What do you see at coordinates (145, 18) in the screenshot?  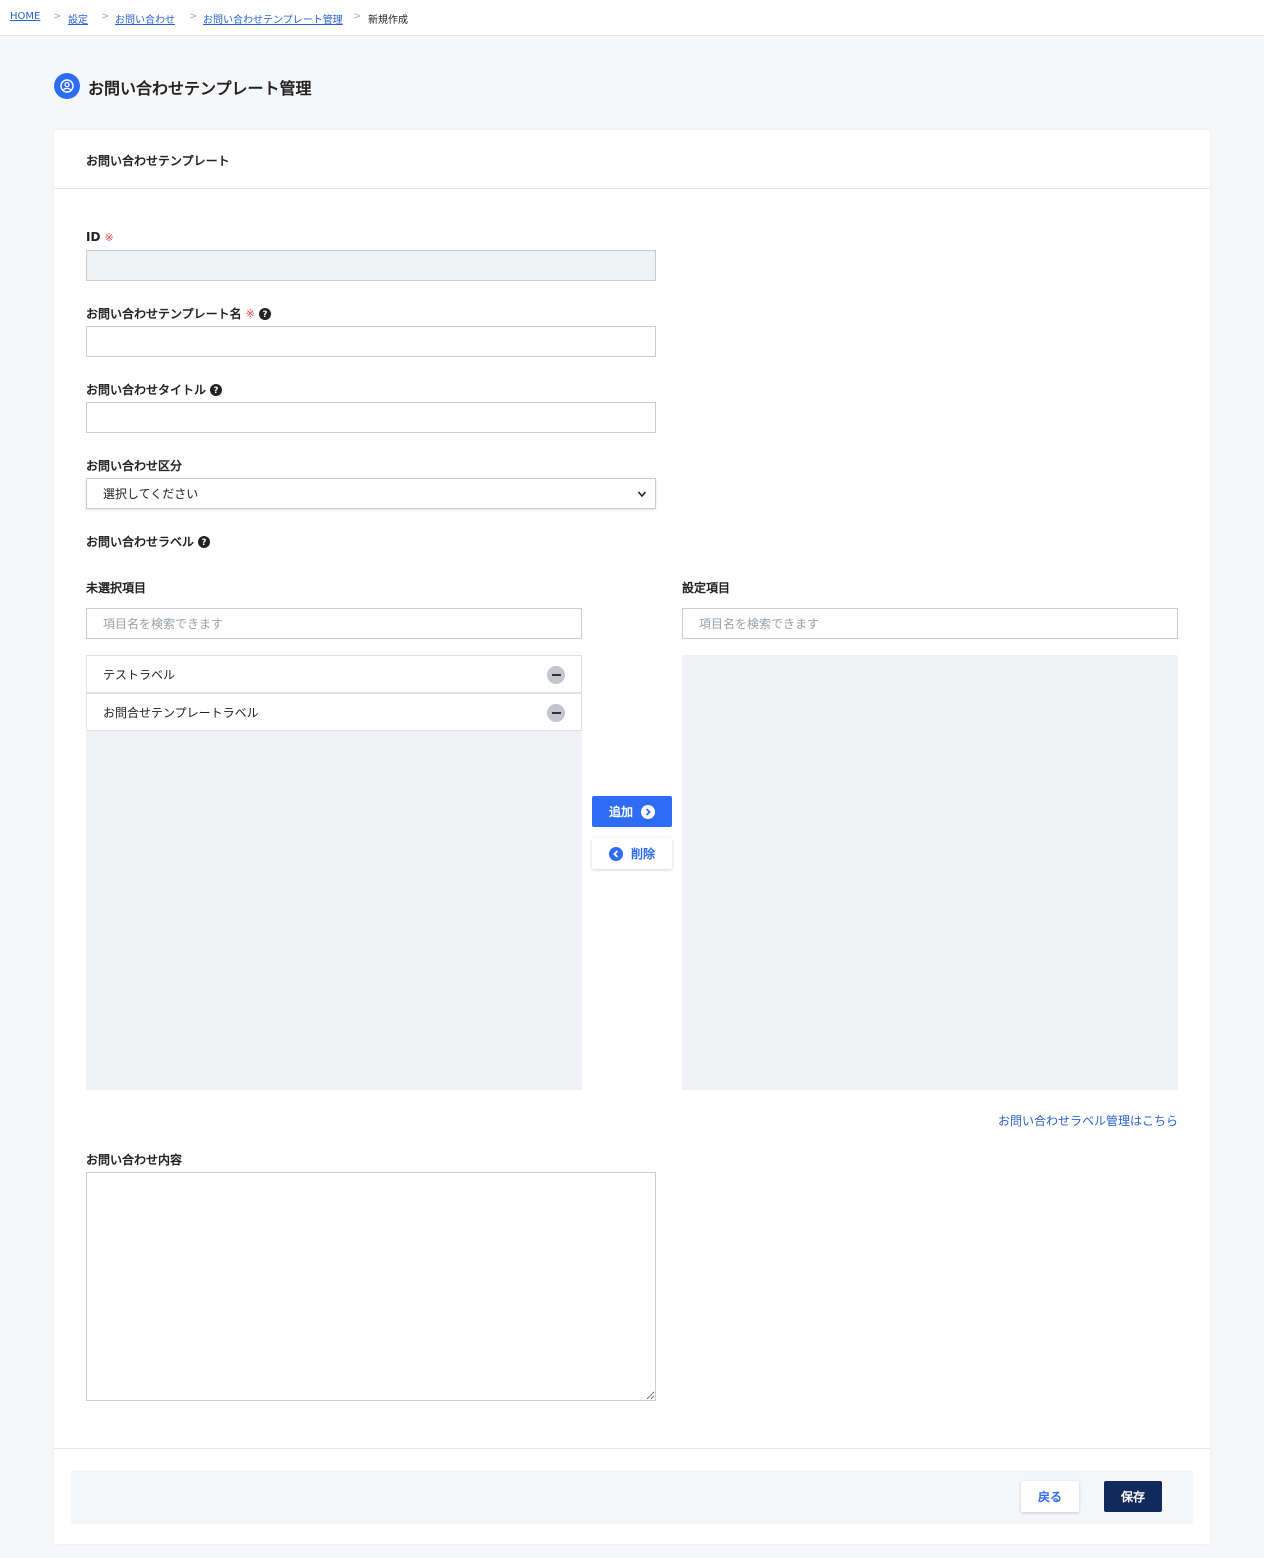 I see `breadcrumb-inquiry-link: お問い合わせ` at bounding box center [145, 18].